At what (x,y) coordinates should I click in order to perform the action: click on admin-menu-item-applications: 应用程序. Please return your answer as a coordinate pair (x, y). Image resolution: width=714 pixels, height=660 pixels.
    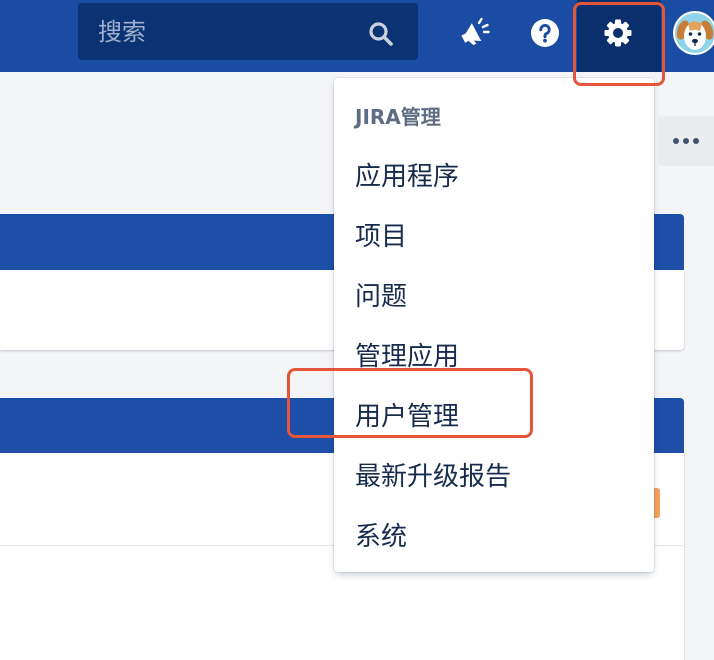
    Looking at the image, I should click on (494, 177).